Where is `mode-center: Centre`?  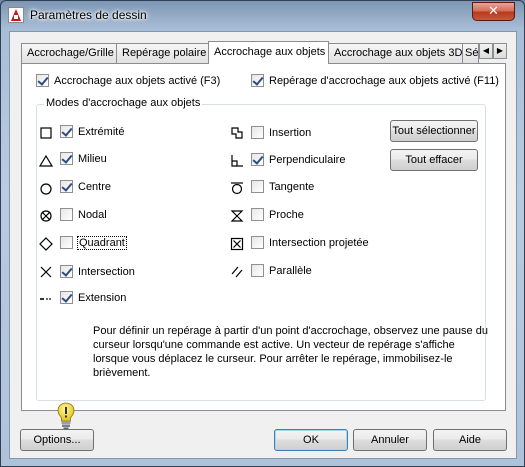 mode-center: Centre is located at coordinates (85, 186).